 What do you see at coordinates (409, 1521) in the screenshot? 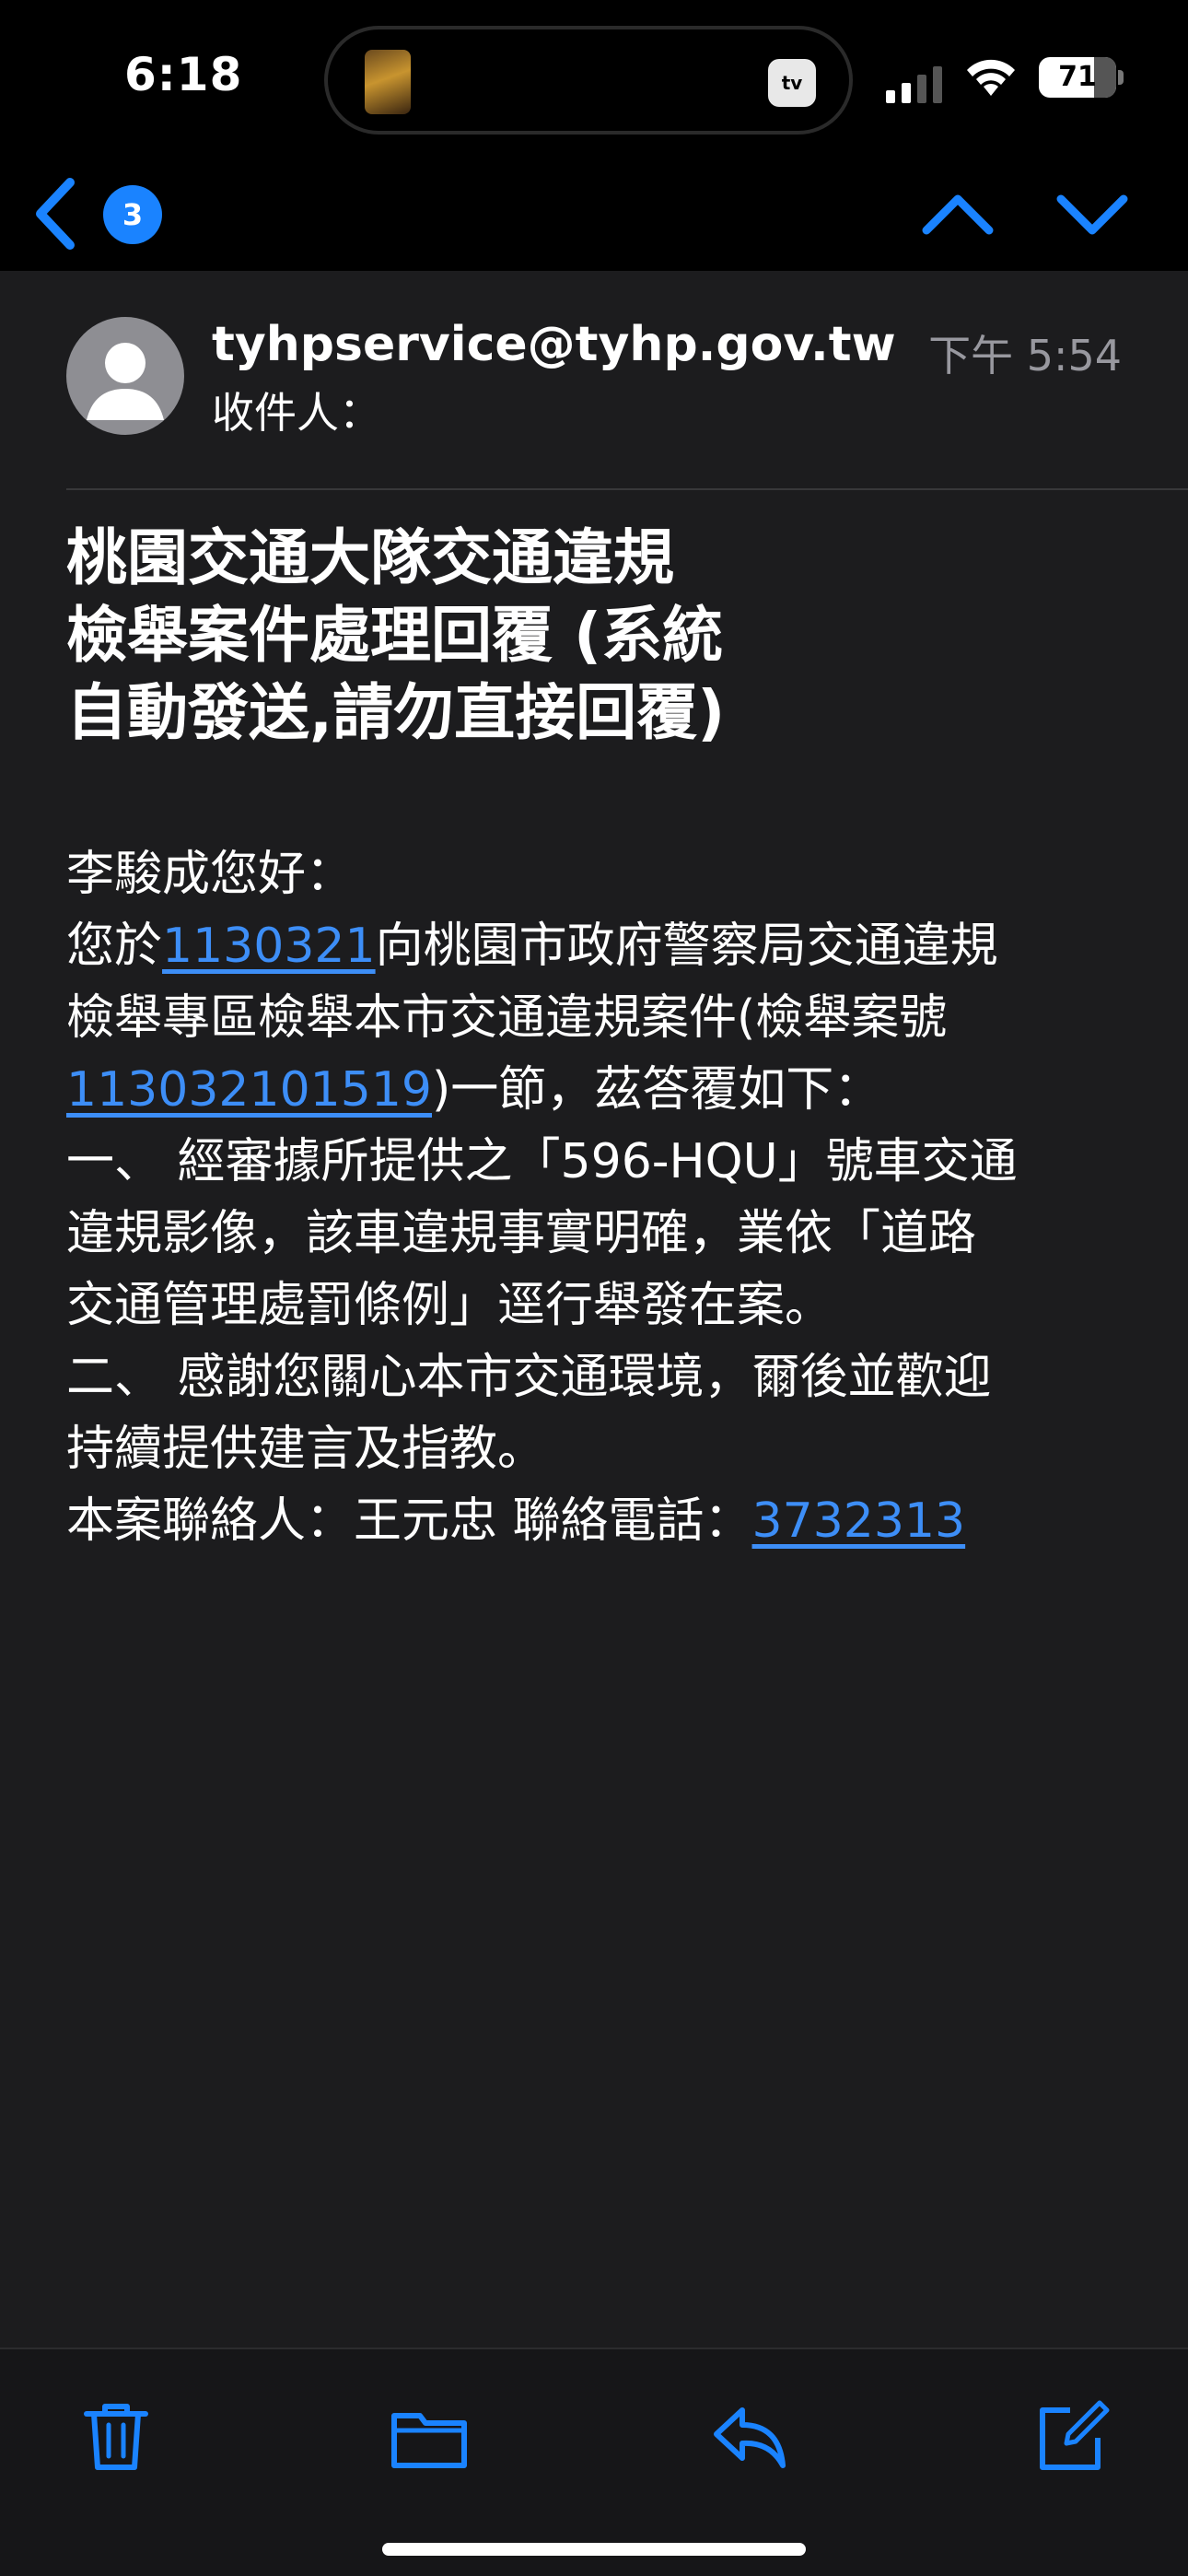
I see `body-text: 本案聯絡人：王元忠 聯絡電話：` at bounding box center [409, 1521].